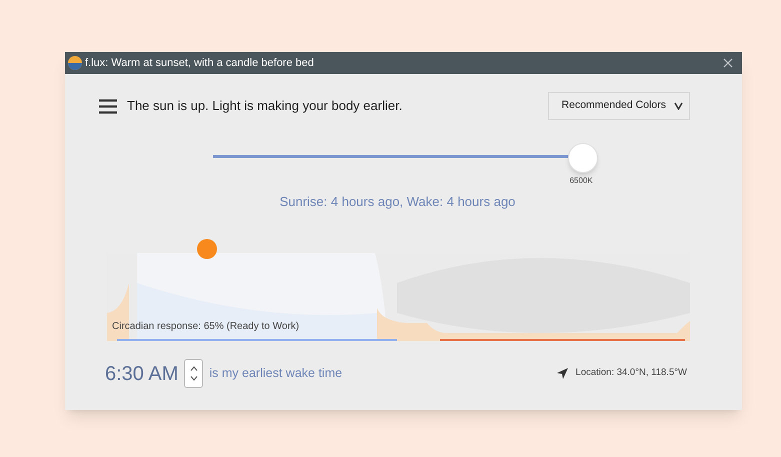 The width and height of the screenshot is (781, 457). I want to click on location-arrow-icon, so click(562, 373).